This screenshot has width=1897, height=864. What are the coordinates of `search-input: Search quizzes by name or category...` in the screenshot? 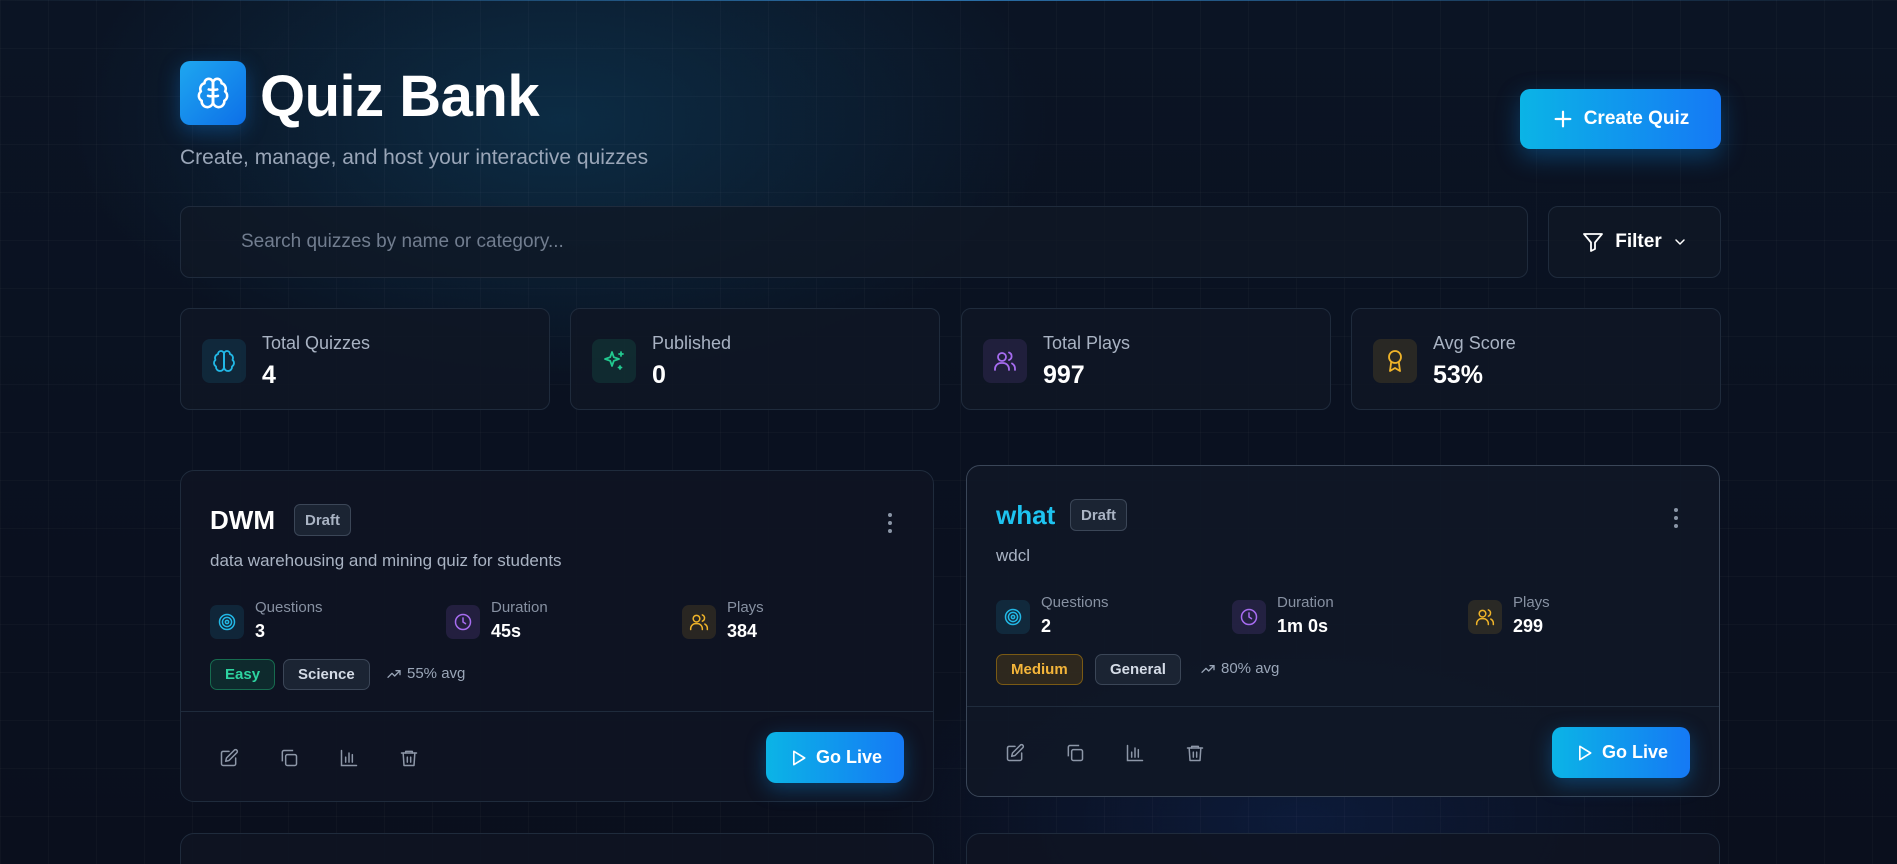 It's located at (854, 242).